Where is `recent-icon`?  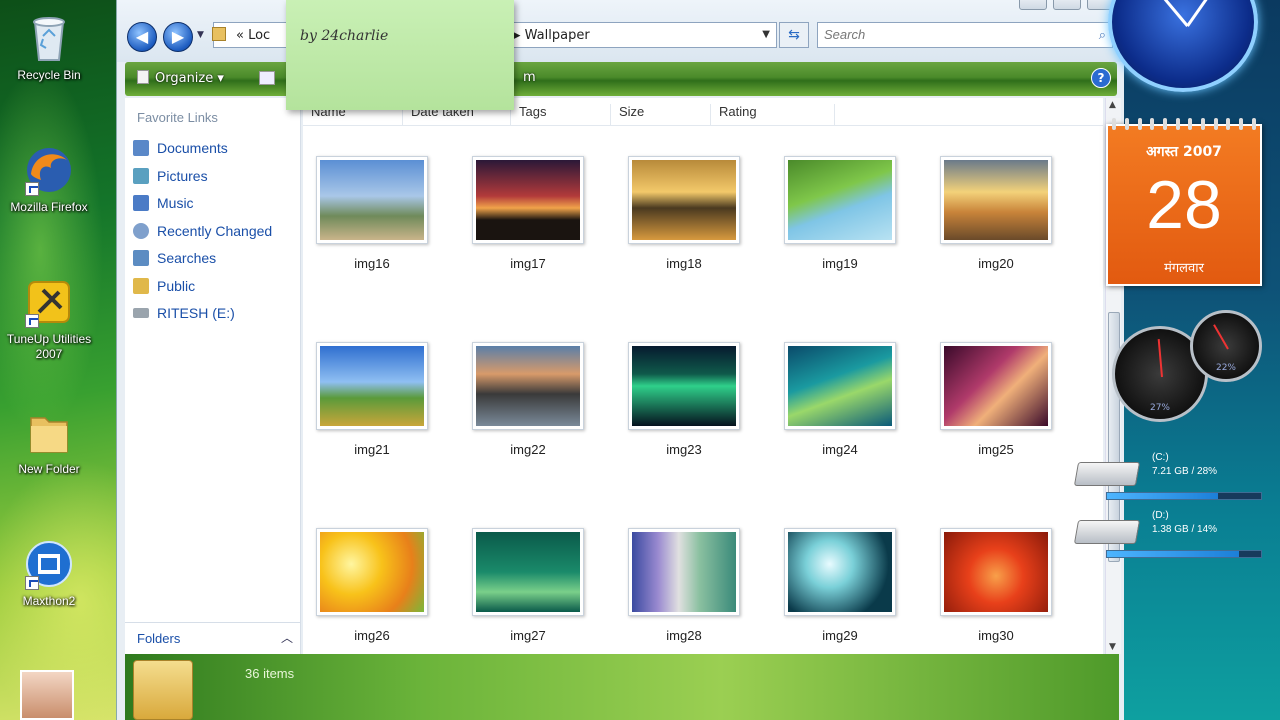 recent-icon is located at coordinates (141, 231).